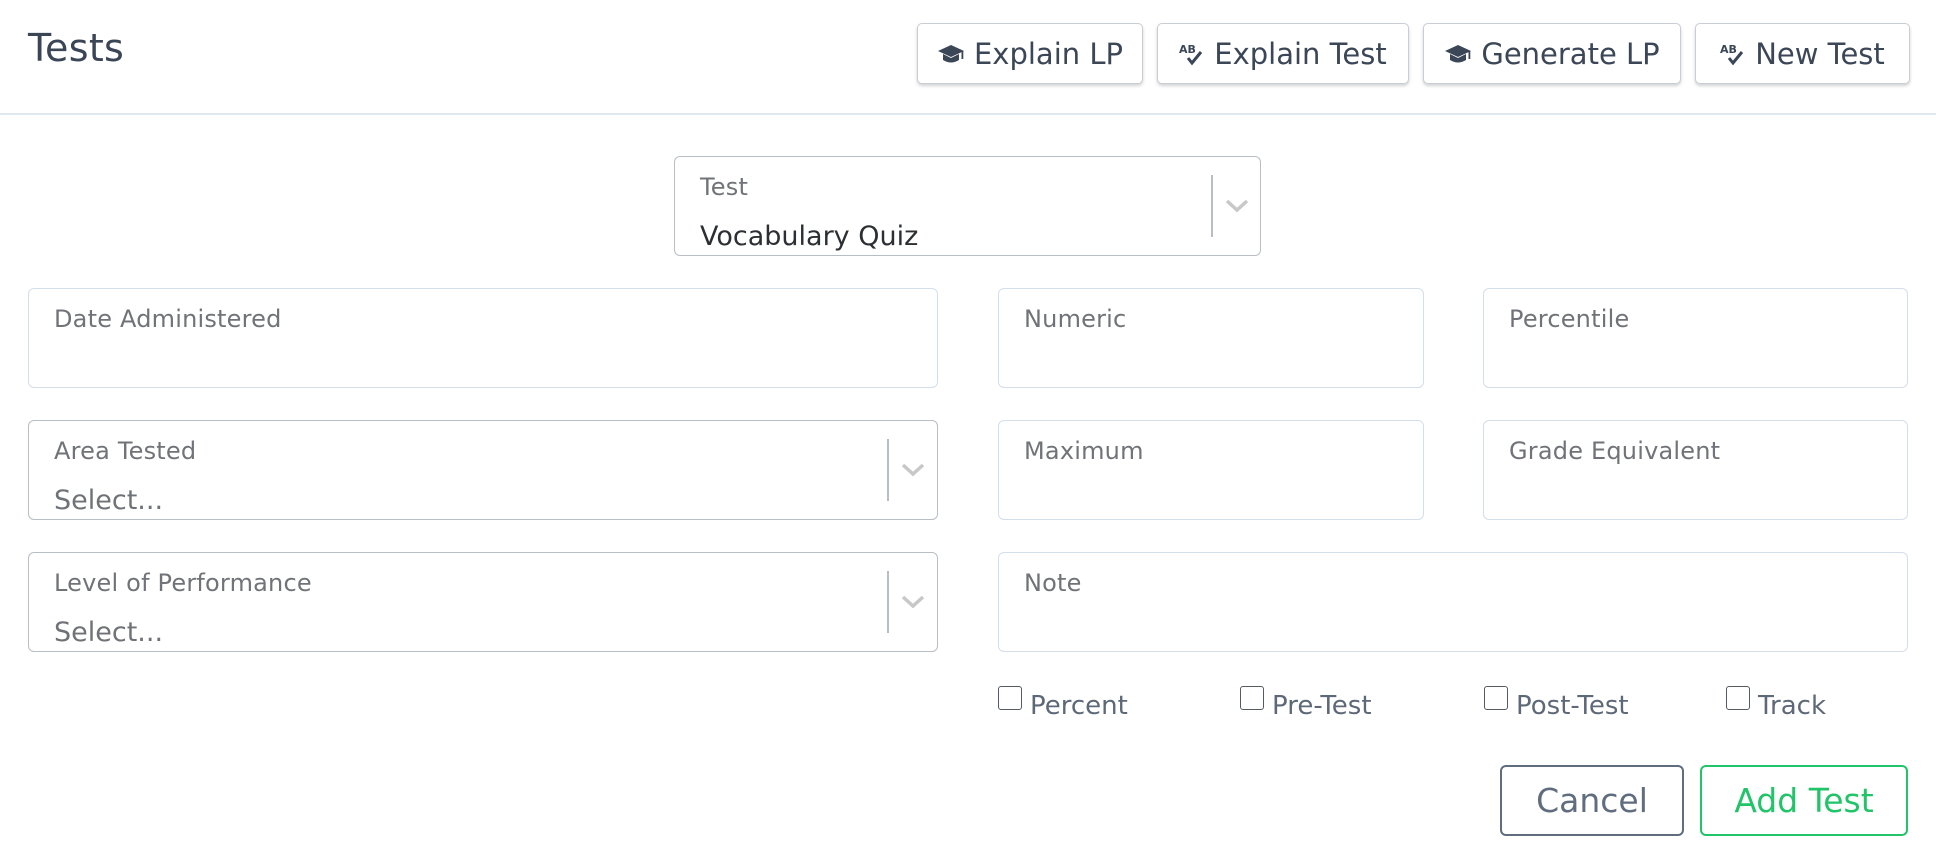  I want to click on track-checkbox: Track, so click(1776, 703).